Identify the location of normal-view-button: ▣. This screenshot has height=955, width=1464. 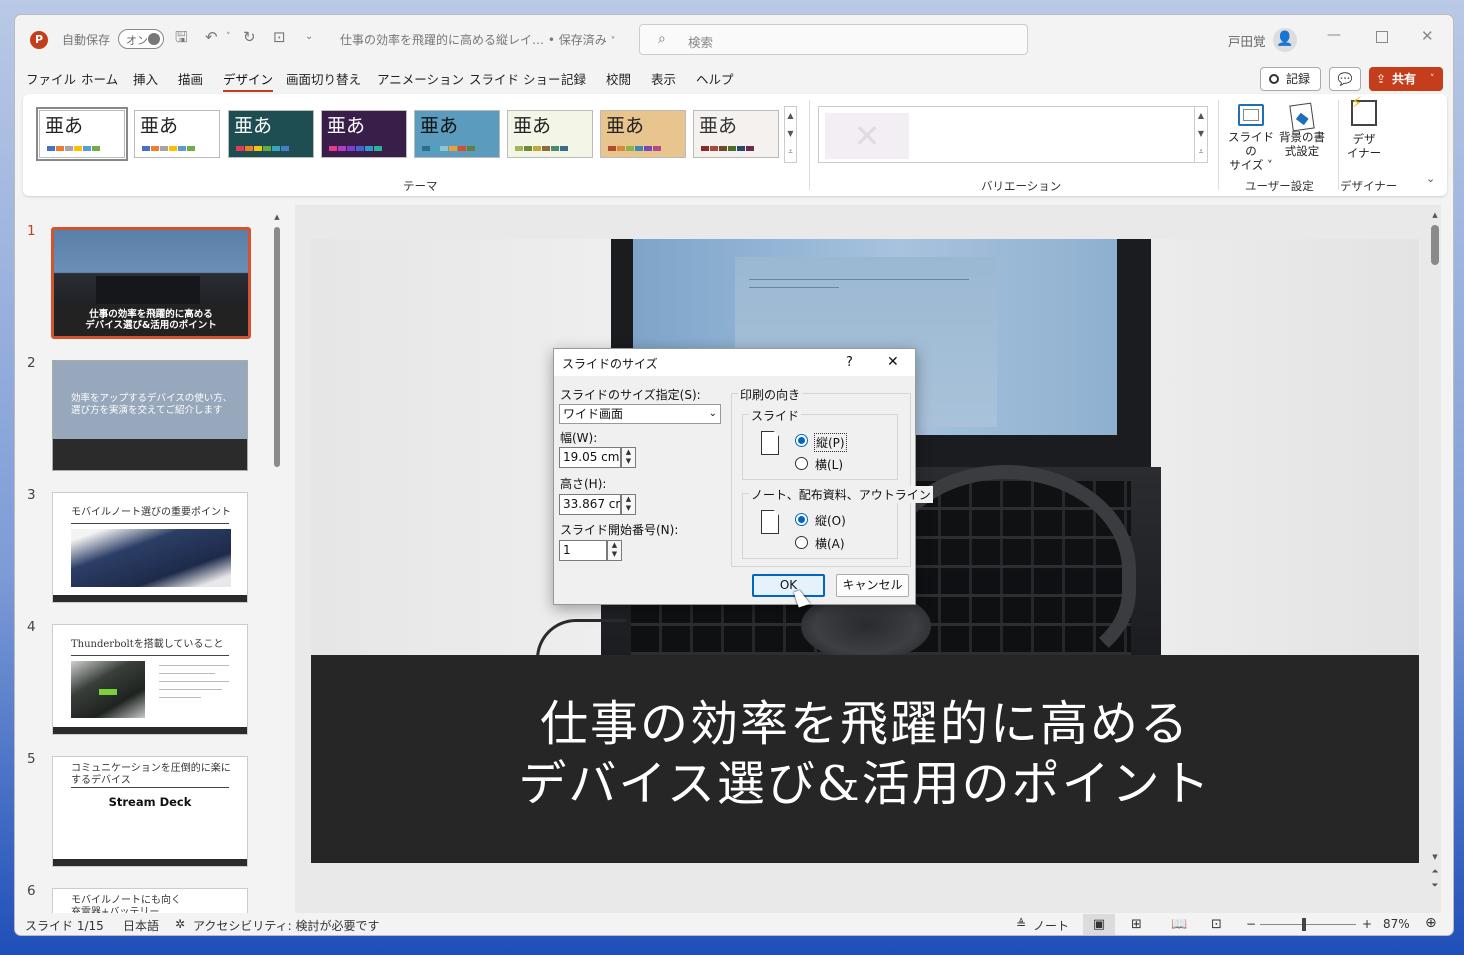
(1099, 924).